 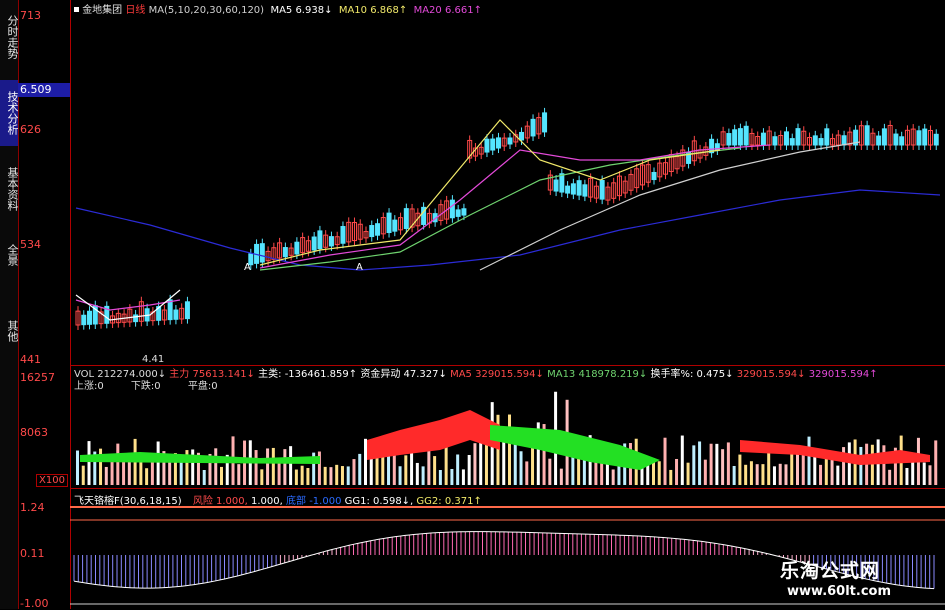 What do you see at coordinates (232, 501) in the screenshot?
I see `risk-value: 1.000,` at bounding box center [232, 501].